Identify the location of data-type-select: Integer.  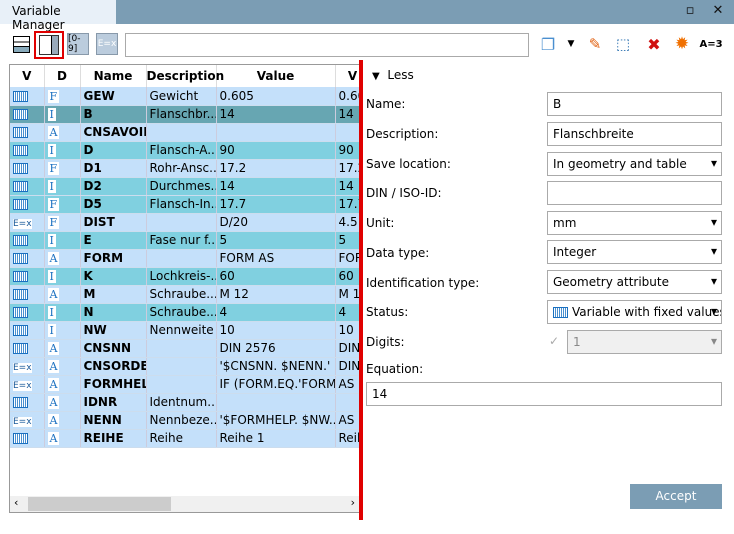
(634, 252).